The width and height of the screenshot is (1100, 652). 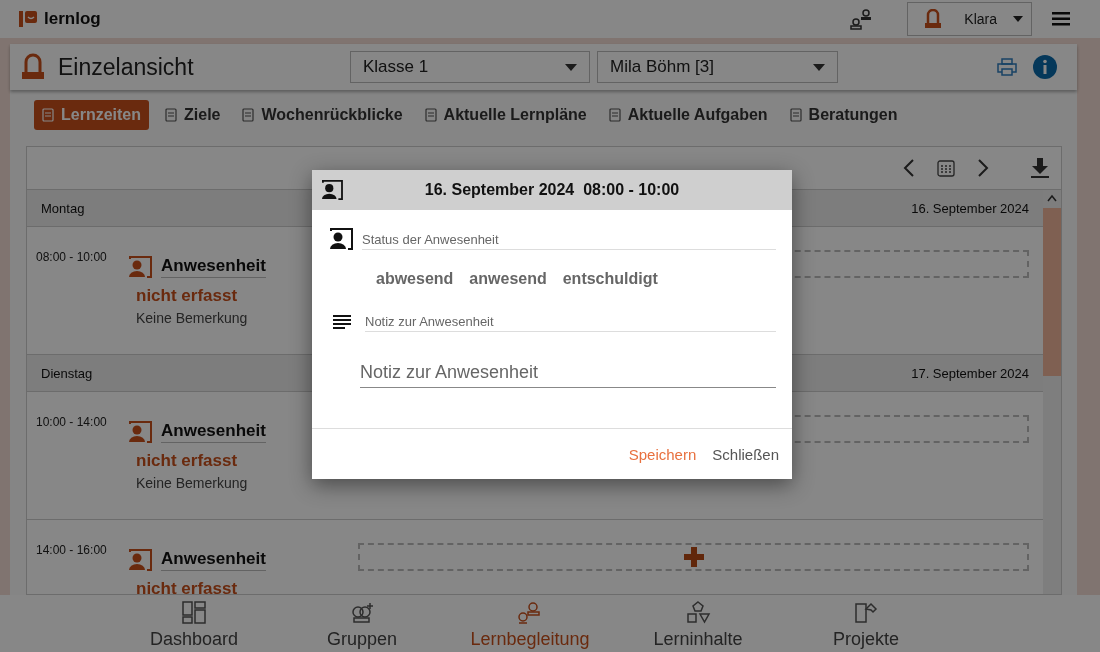 What do you see at coordinates (1040, 168) in the screenshot?
I see `download-icon` at bounding box center [1040, 168].